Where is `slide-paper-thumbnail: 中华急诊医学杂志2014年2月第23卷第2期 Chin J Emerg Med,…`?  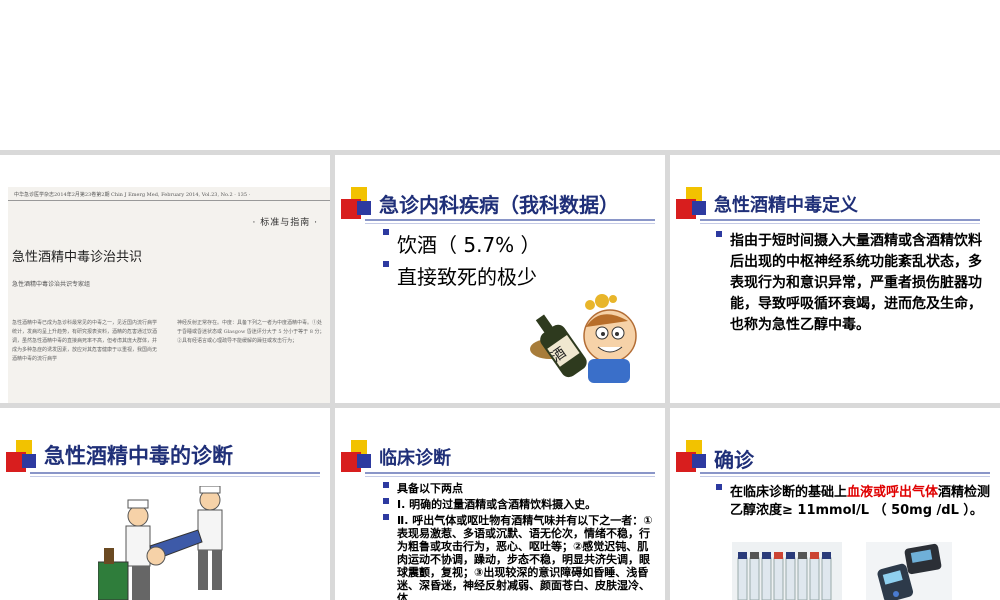
slide-paper-thumbnail: 中华急诊医学杂志2014年2月第23卷第2期 Chin J Emerg Med,… is located at coordinates (165, 279).